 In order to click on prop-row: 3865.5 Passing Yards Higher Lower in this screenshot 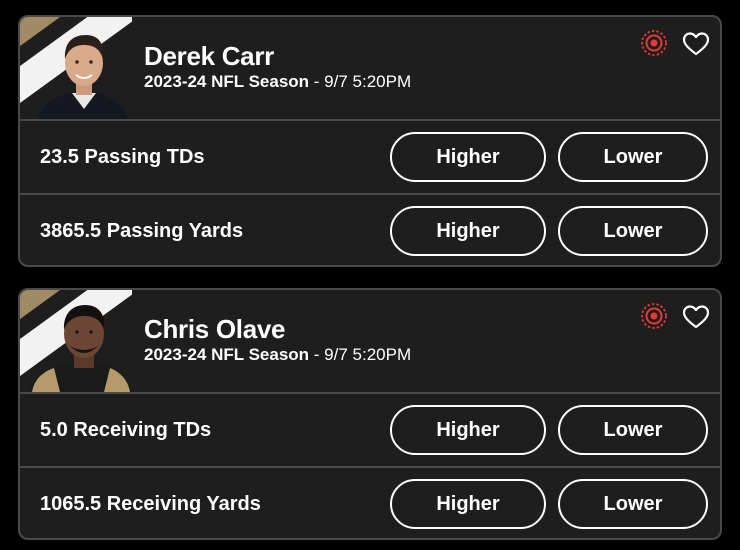, I will do `click(370, 229)`.